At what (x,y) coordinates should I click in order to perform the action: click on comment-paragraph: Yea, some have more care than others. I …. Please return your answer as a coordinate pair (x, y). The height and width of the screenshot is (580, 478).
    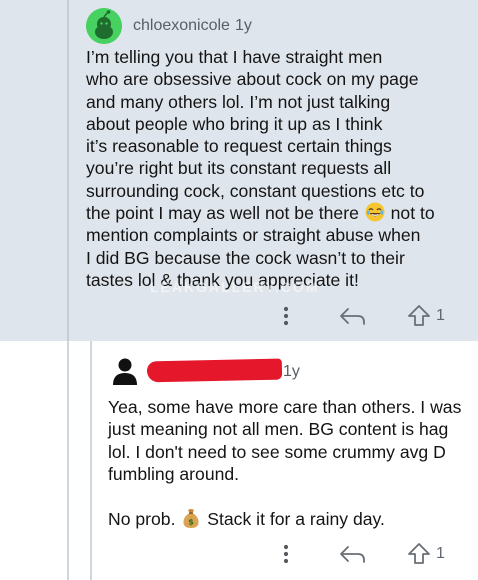
    Looking at the image, I should click on (285, 440).